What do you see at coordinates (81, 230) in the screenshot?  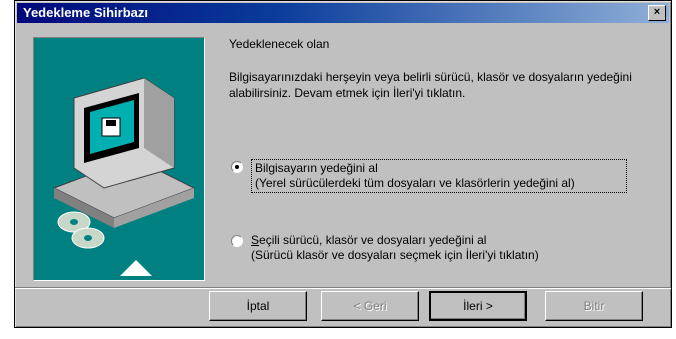 I see `cd-disc-icon` at bounding box center [81, 230].